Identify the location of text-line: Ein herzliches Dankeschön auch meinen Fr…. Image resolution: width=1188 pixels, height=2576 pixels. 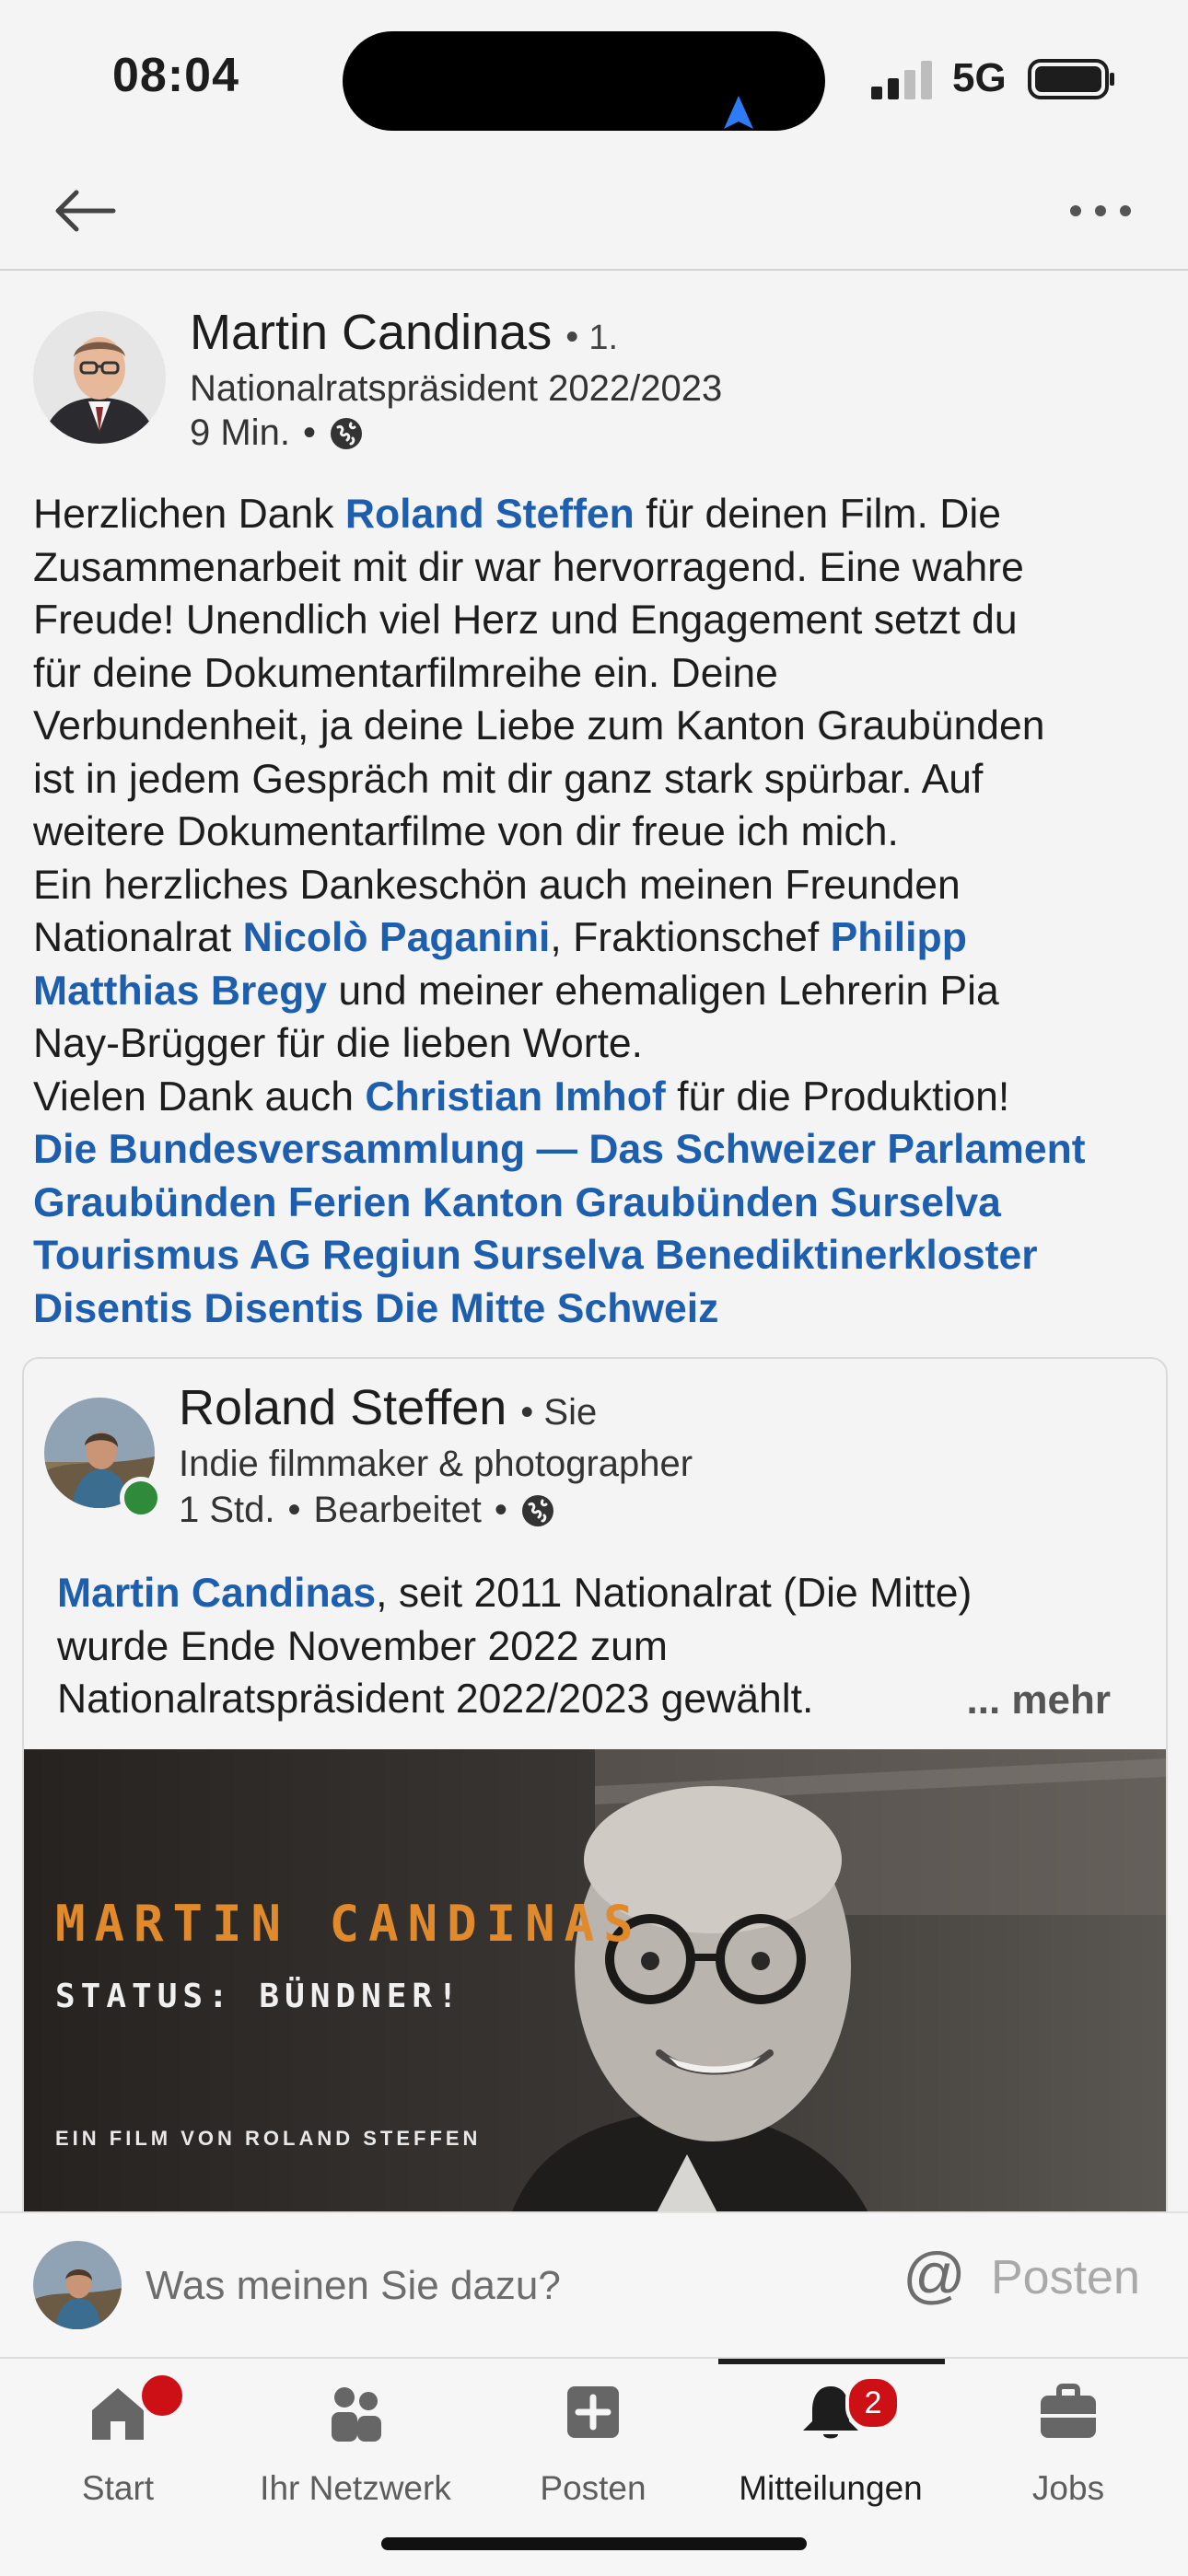
(595, 885).